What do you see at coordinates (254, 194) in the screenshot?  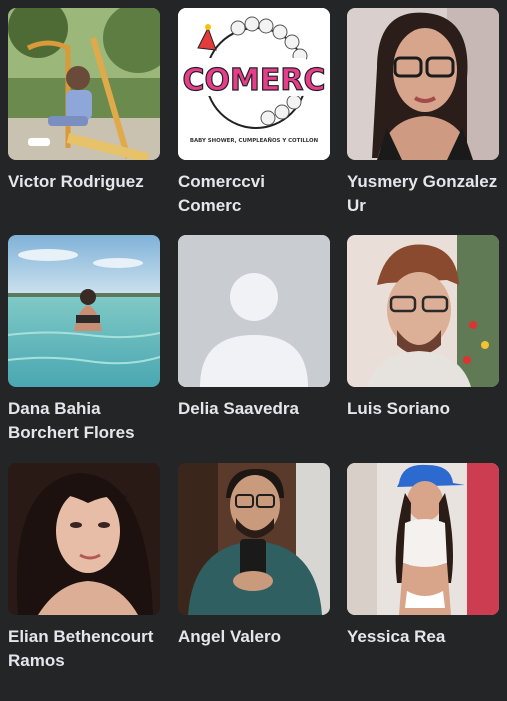 I see `friend-name: Comerccvi Comerc` at bounding box center [254, 194].